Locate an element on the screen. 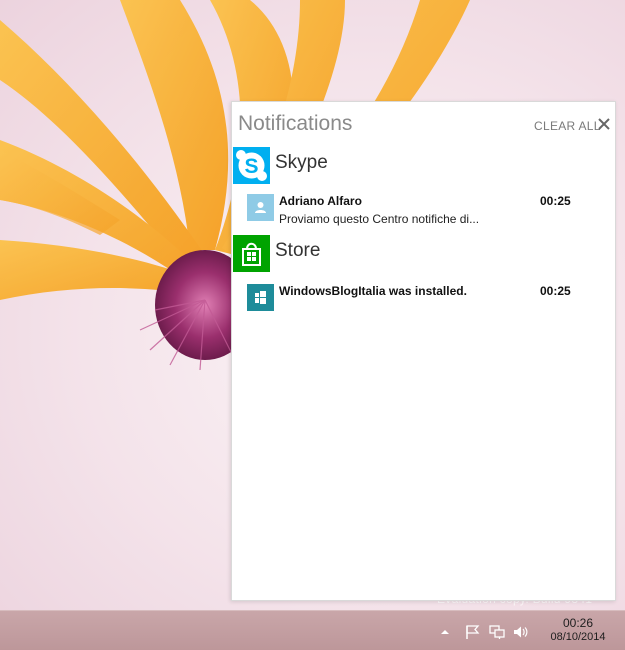 Image resolution: width=625 pixels, height=650 pixels. notification-sender: Adriano Alfaro is located at coordinates (320, 201).